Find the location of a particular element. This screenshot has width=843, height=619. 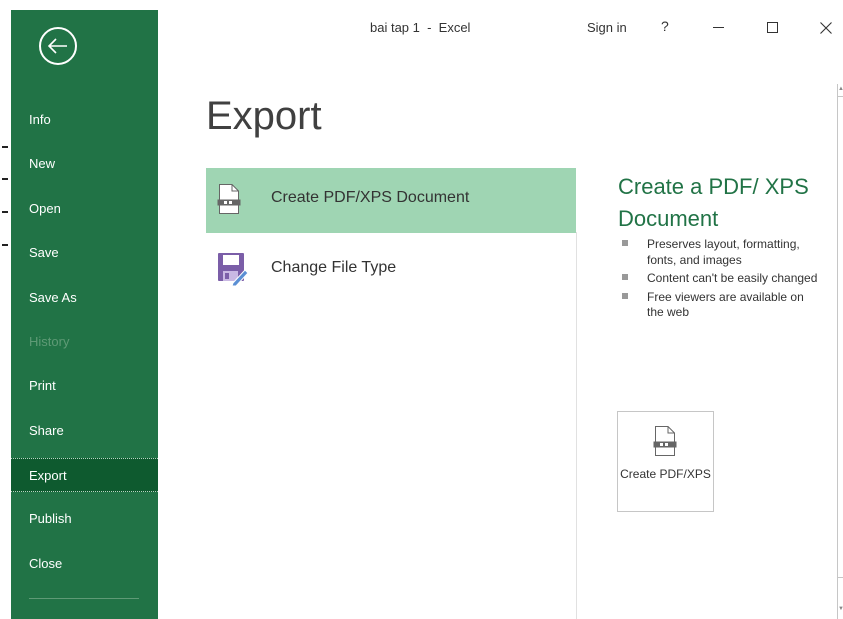

list-item: Content can't be easily changed is located at coordinates (722, 279).